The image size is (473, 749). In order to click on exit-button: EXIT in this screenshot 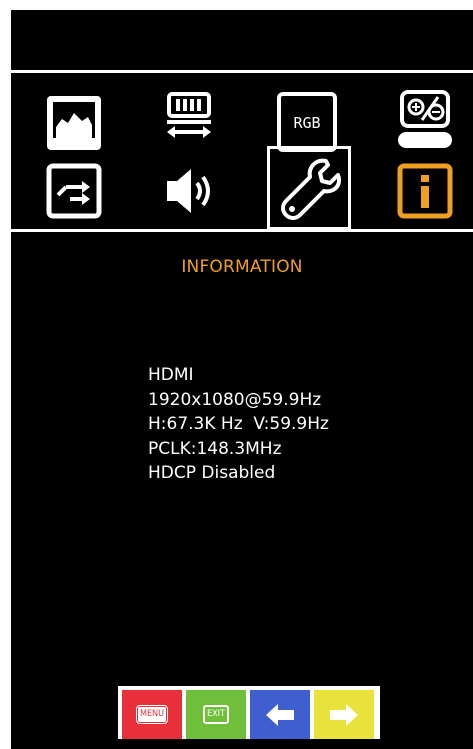, I will do `click(216, 714)`.